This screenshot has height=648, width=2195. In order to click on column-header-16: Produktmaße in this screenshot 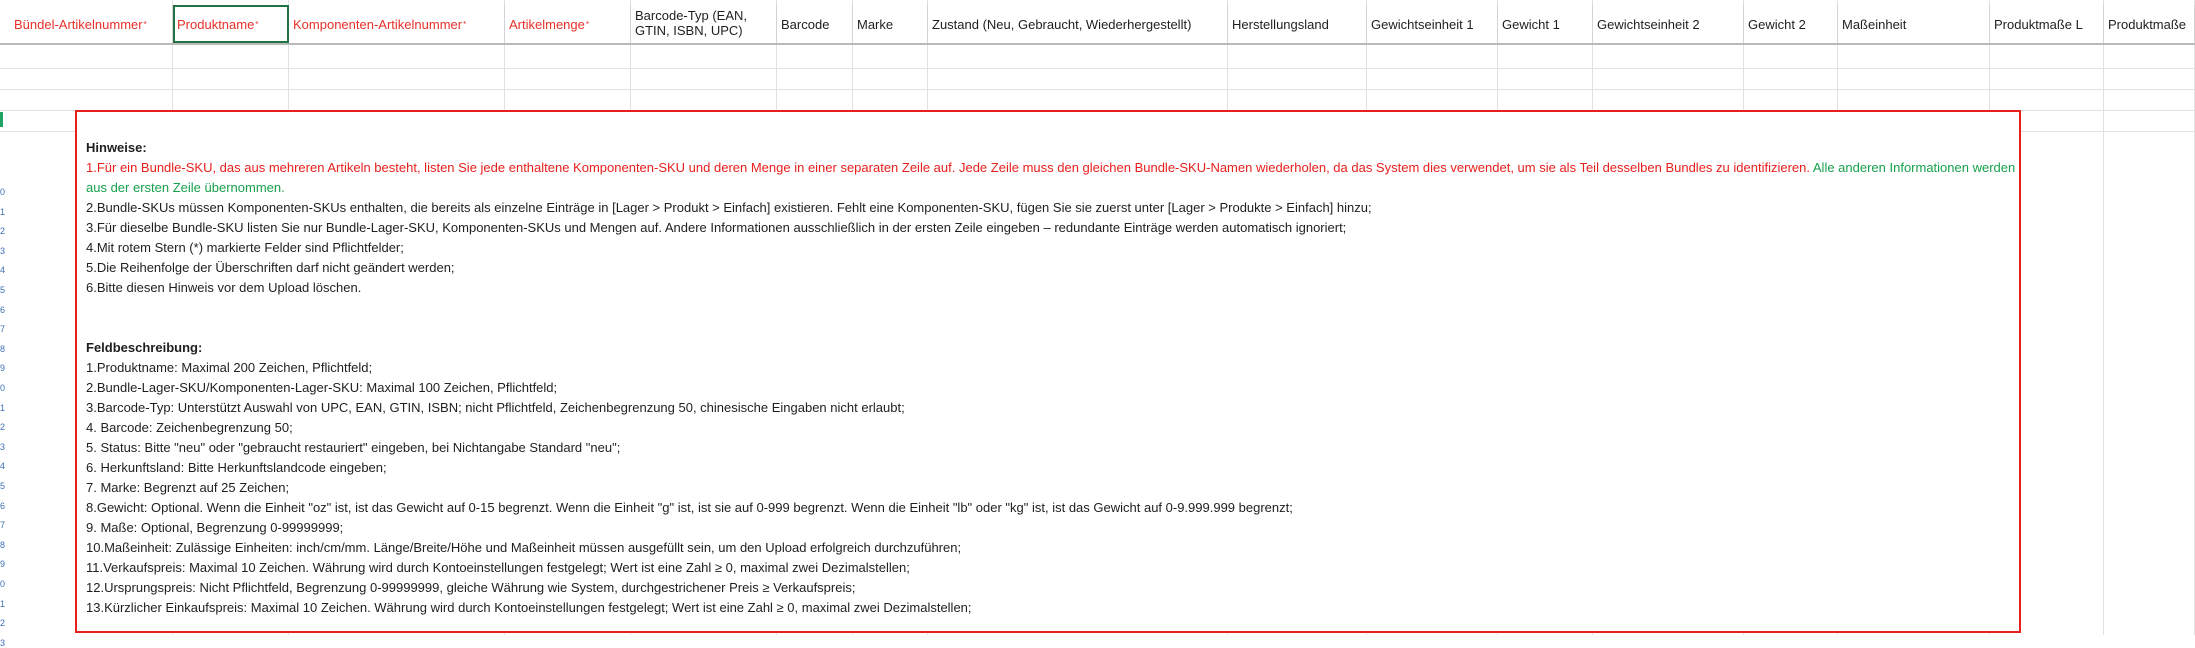, I will do `click(2149, 24)`.